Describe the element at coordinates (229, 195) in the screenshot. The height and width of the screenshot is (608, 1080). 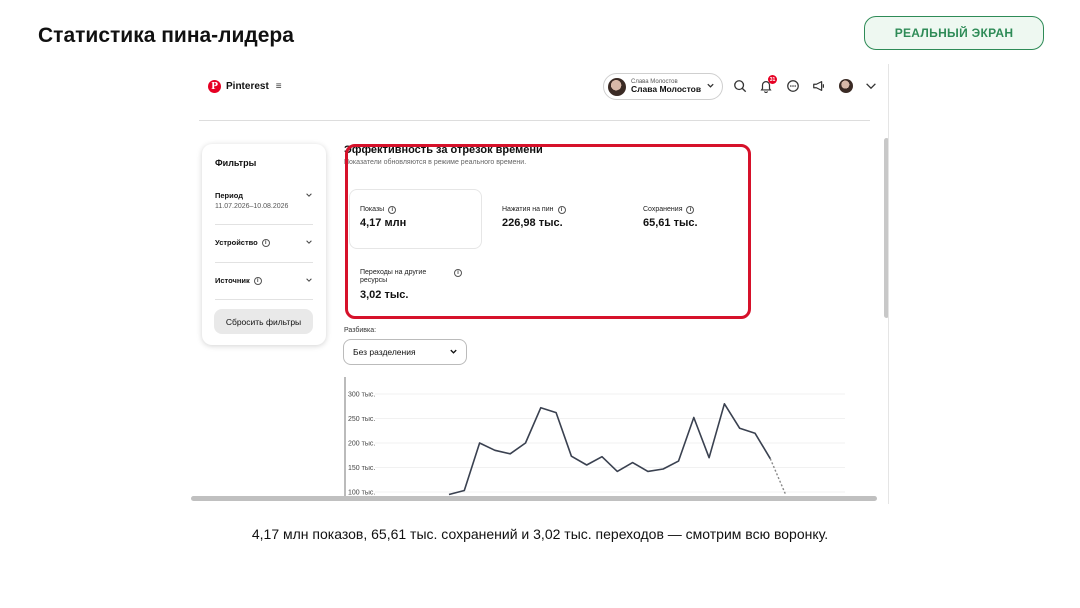
I see `period-label: Период` at that location.